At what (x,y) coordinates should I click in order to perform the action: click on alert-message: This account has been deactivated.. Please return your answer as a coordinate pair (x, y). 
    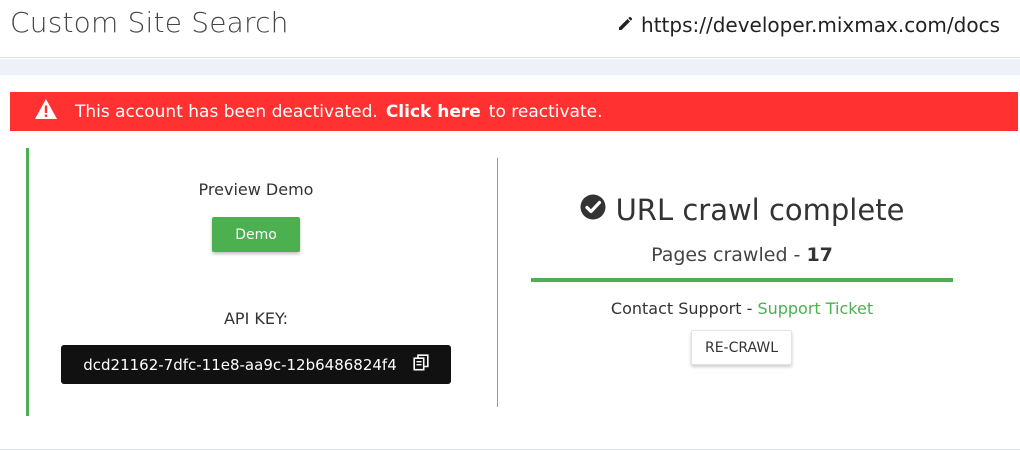
    Looking at the image, I should click on (226, 111).